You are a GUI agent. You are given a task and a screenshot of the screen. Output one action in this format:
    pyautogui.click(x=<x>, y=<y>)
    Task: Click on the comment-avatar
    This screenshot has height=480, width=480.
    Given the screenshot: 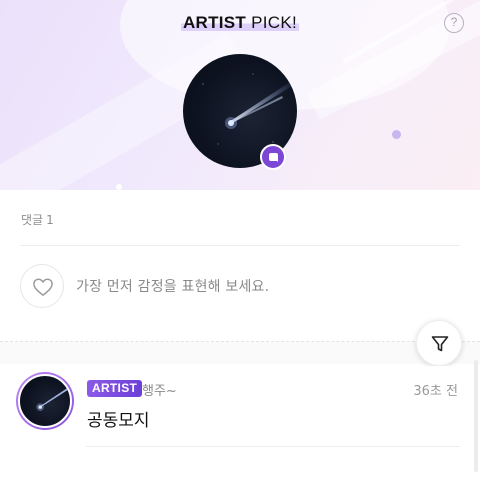 What is the action you would take?
    pyautogui.click(x=45, y=401)
    